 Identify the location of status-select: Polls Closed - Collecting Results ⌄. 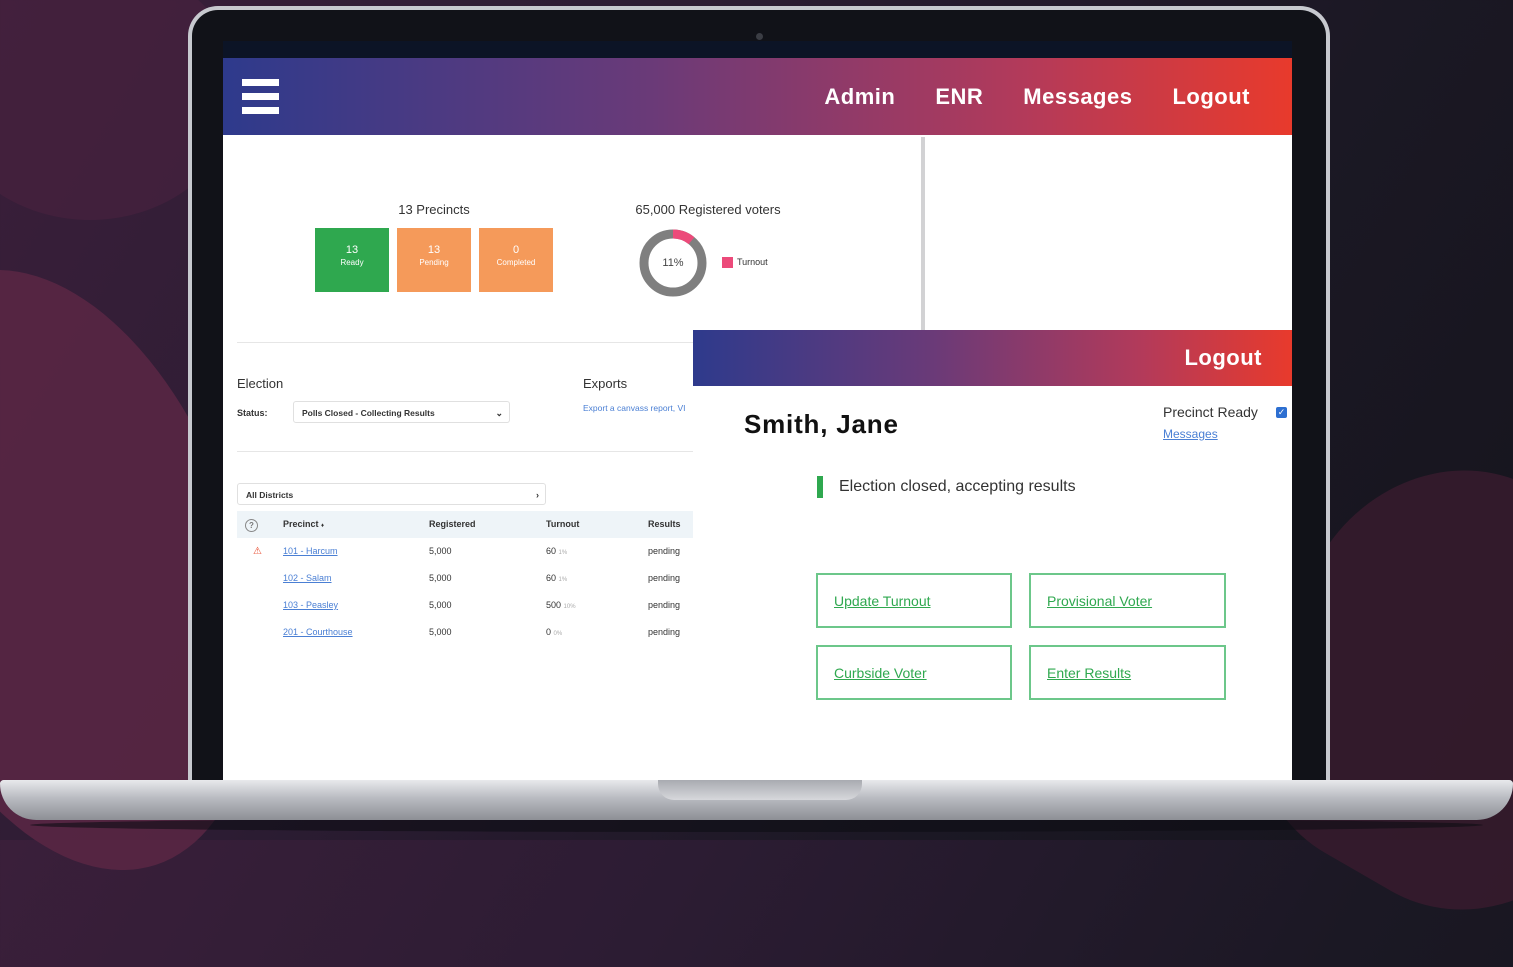
(401, 412).